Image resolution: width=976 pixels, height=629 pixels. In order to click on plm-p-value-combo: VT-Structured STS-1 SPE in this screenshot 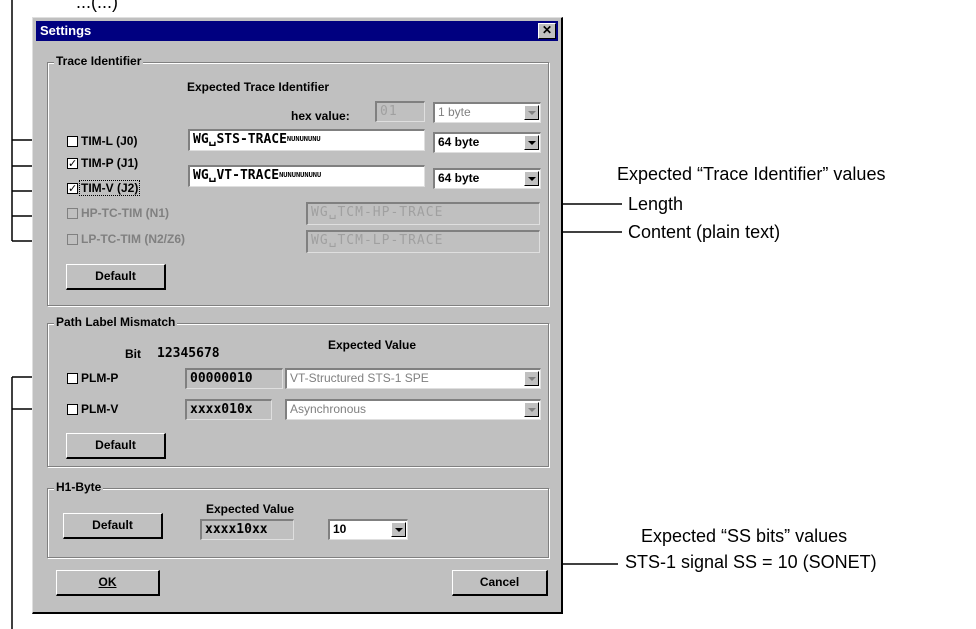, I will do `click(413, 378)`.